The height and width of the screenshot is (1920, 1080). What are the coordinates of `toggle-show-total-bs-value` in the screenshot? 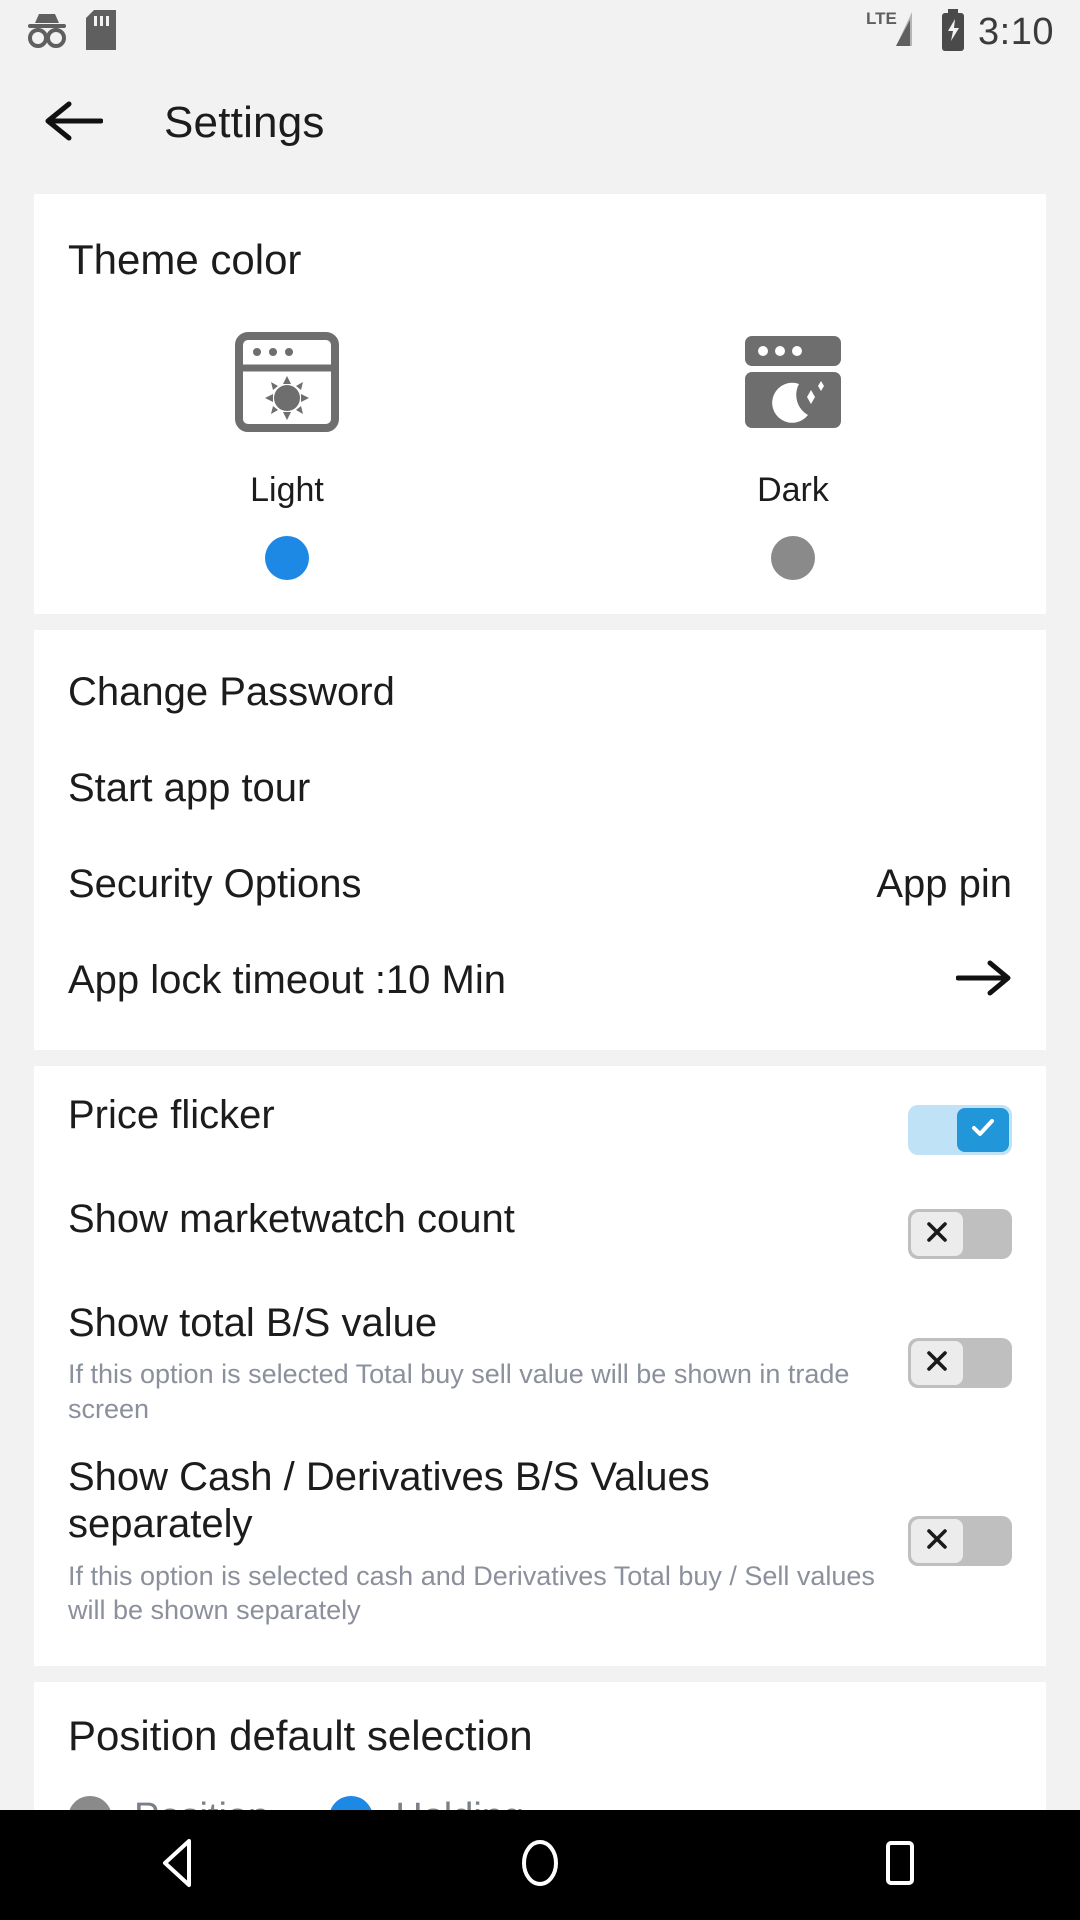 It's located at (960, 1363).